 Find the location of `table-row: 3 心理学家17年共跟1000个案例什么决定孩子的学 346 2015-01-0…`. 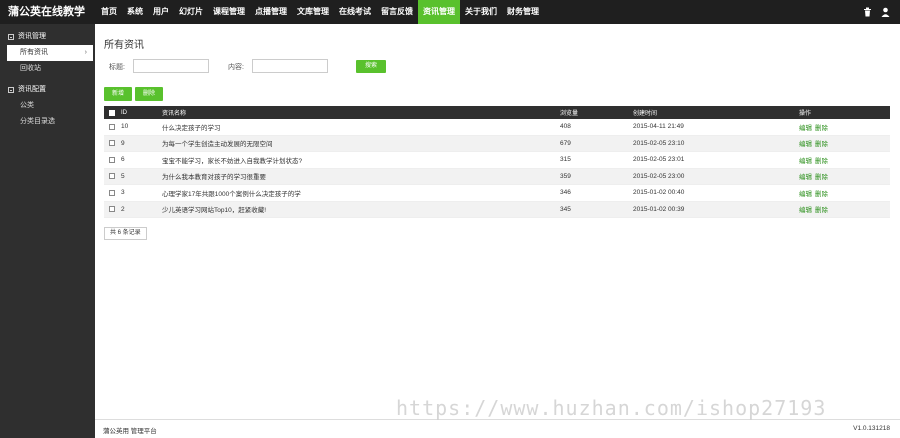

table-row: 3 心理学家17年共跟1000个案例什么决定孩子的学 346 2015-01-0… is located at coordinates (497, 193).